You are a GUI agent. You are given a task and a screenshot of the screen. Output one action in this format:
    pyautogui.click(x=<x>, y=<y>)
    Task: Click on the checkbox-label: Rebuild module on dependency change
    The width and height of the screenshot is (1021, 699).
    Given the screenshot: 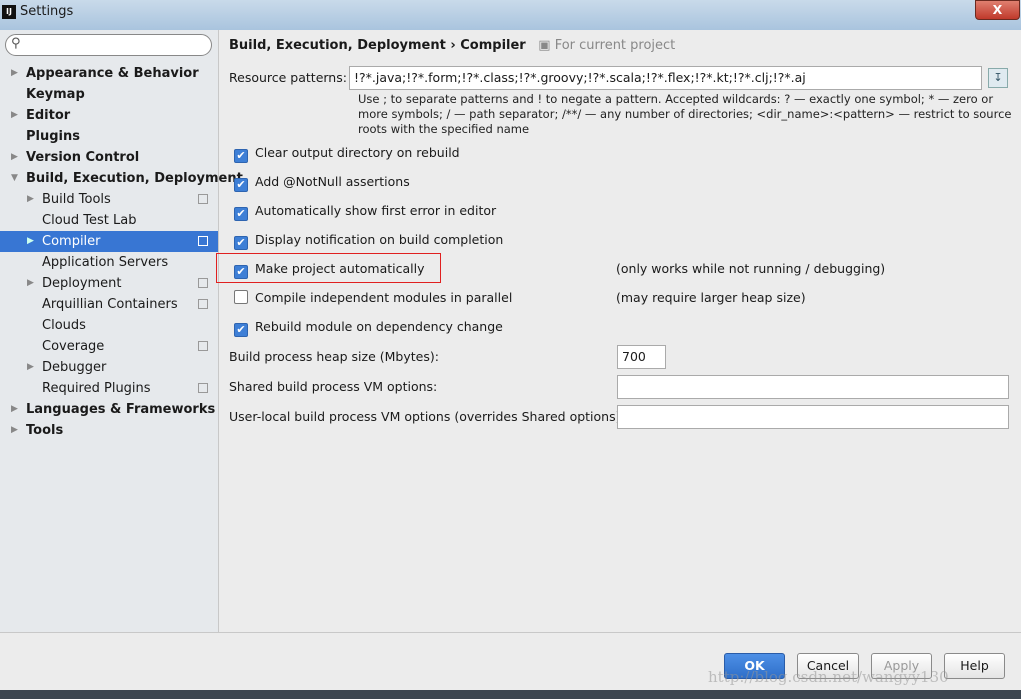 What is the action you would take?
    pyautogui.click(x=379, y=326)
    